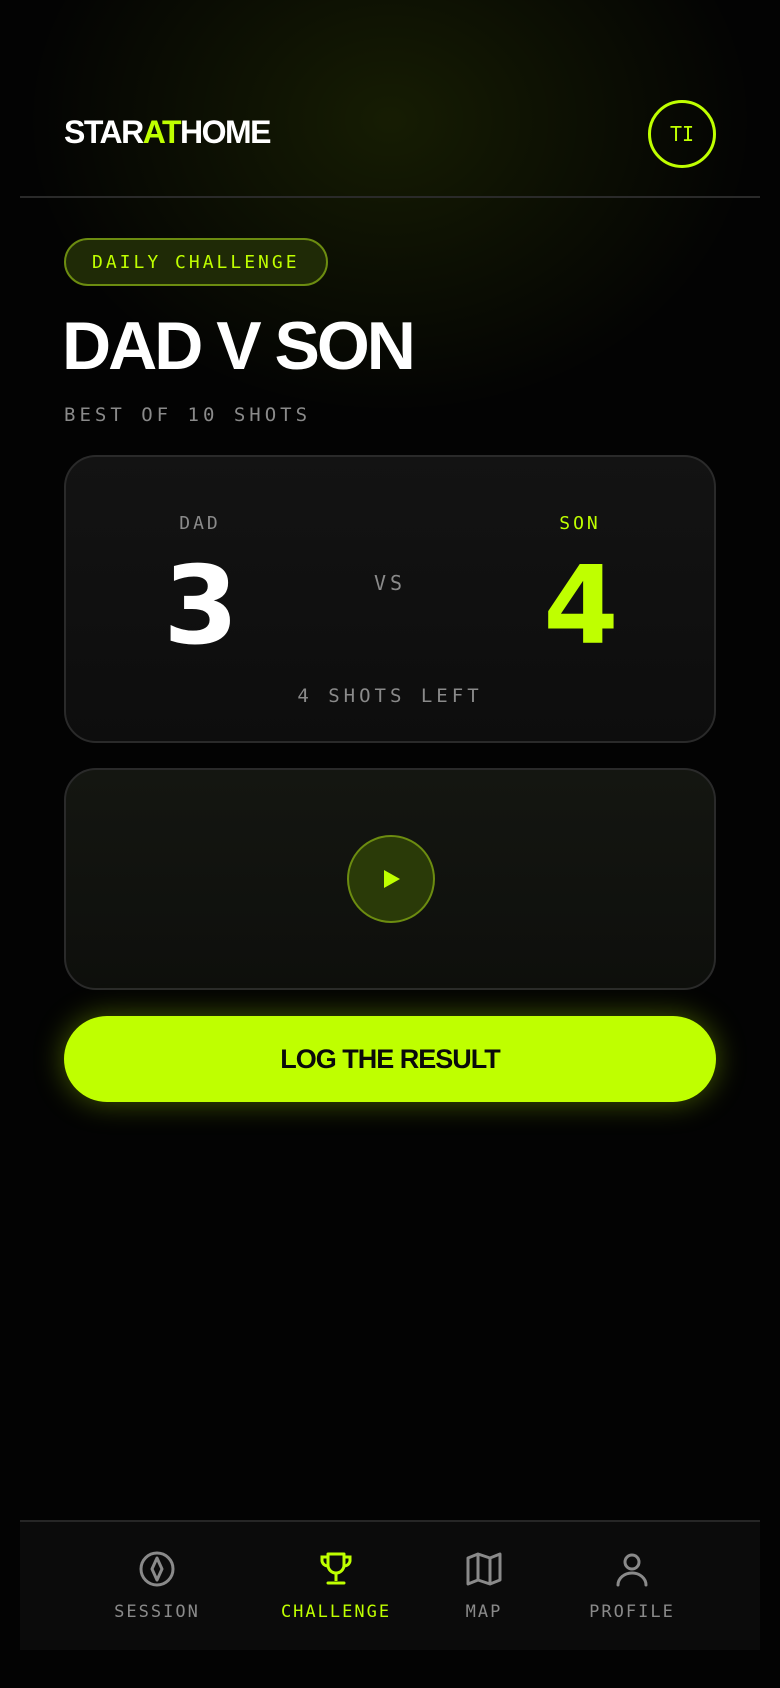 This screenshot has height=1688, width=780. What do you see at coordinates (200, 523) in the screenshot?
I see `player1-name: DAD` at bounding box center [200, 523].